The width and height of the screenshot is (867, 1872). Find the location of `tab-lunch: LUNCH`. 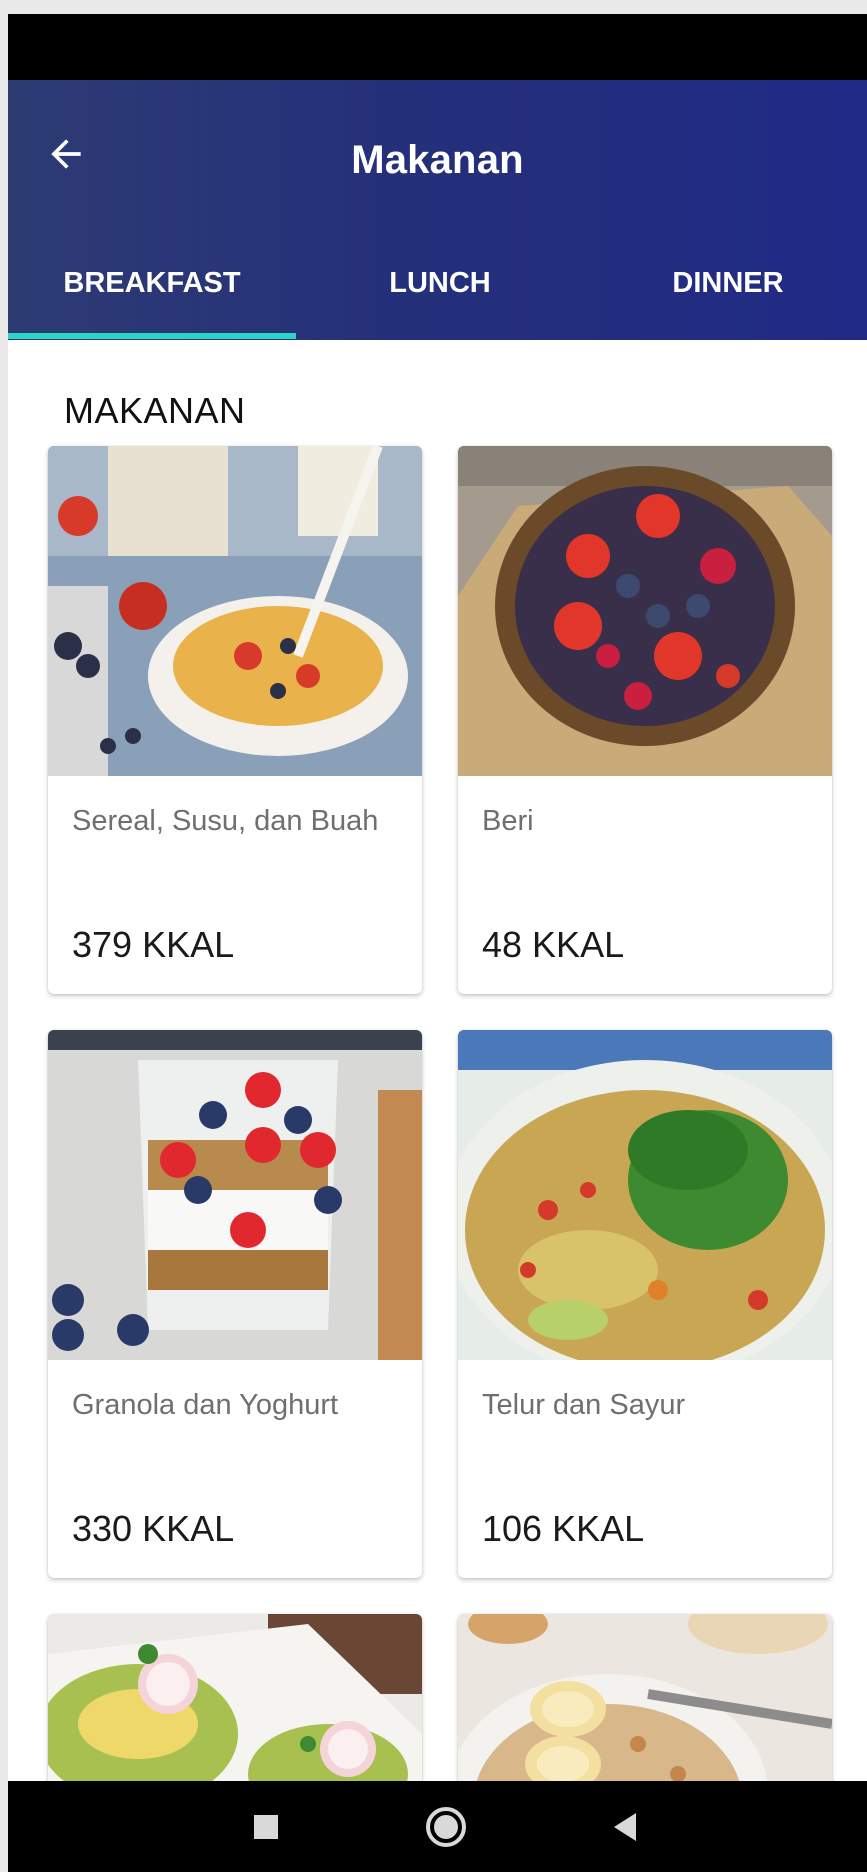

tab-lunch: LUNCH is located at coordinates (440, 292).